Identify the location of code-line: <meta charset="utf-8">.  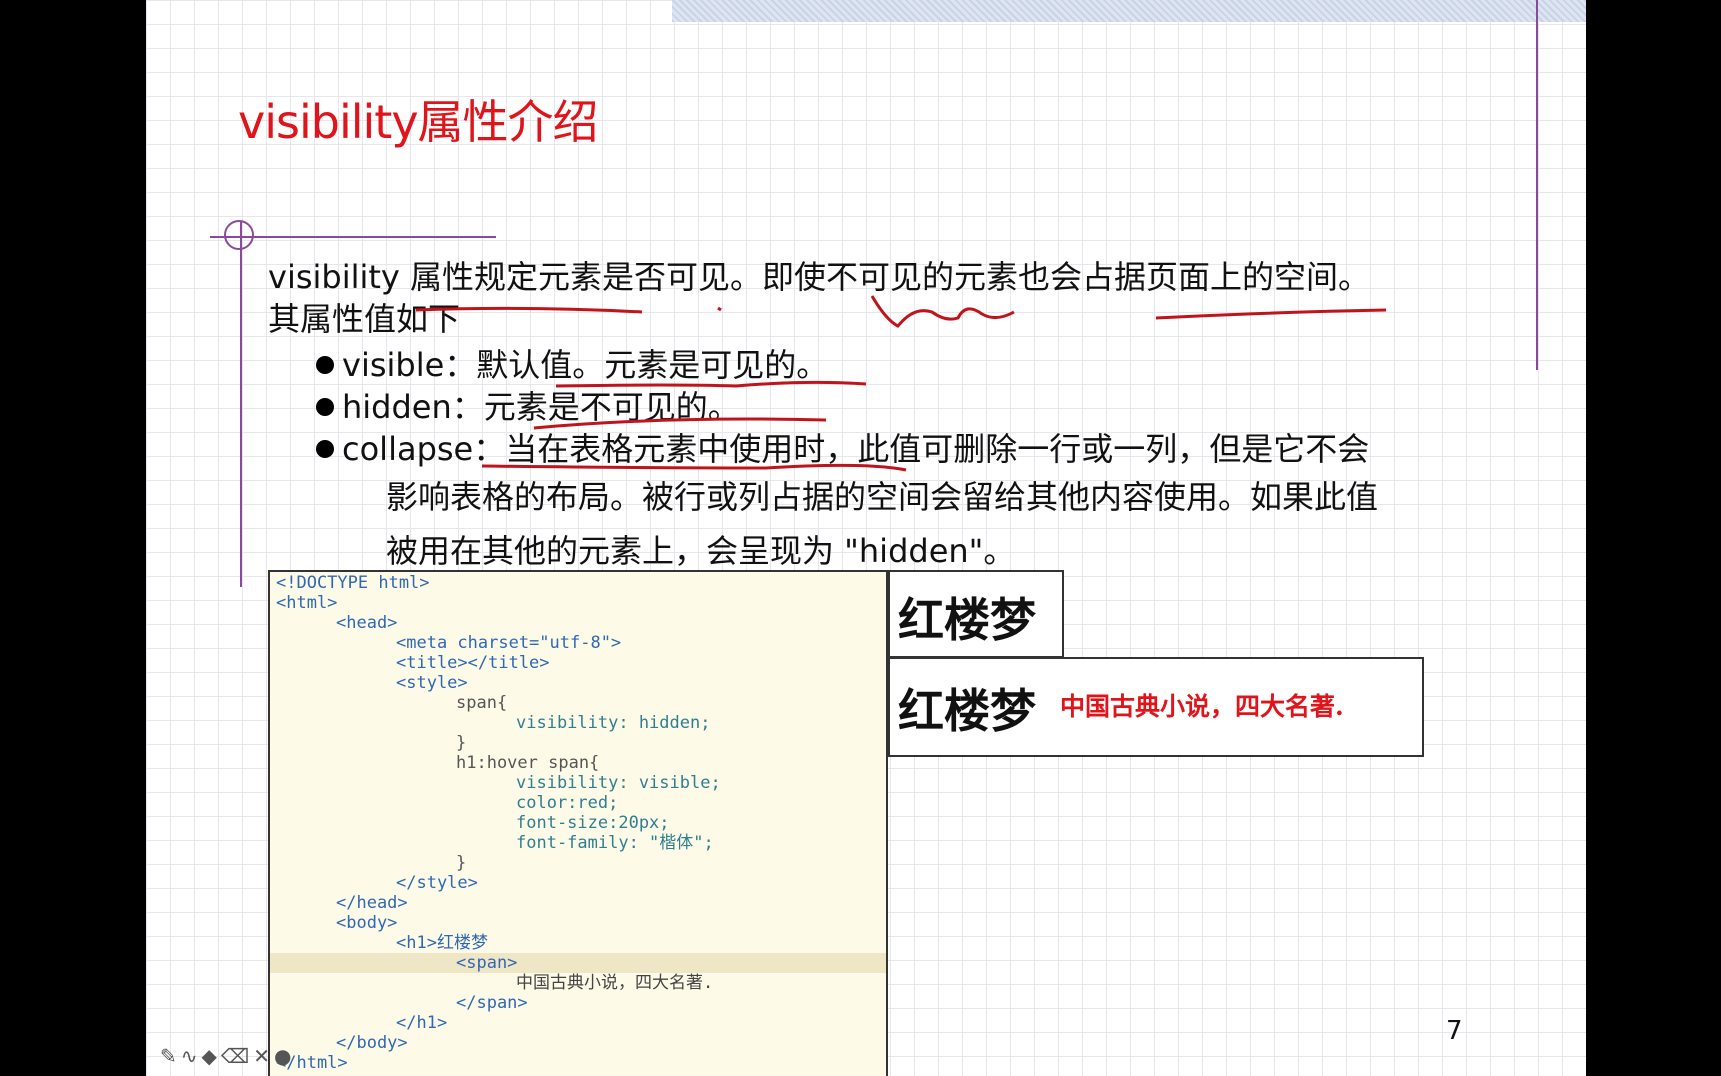
(509, 643).